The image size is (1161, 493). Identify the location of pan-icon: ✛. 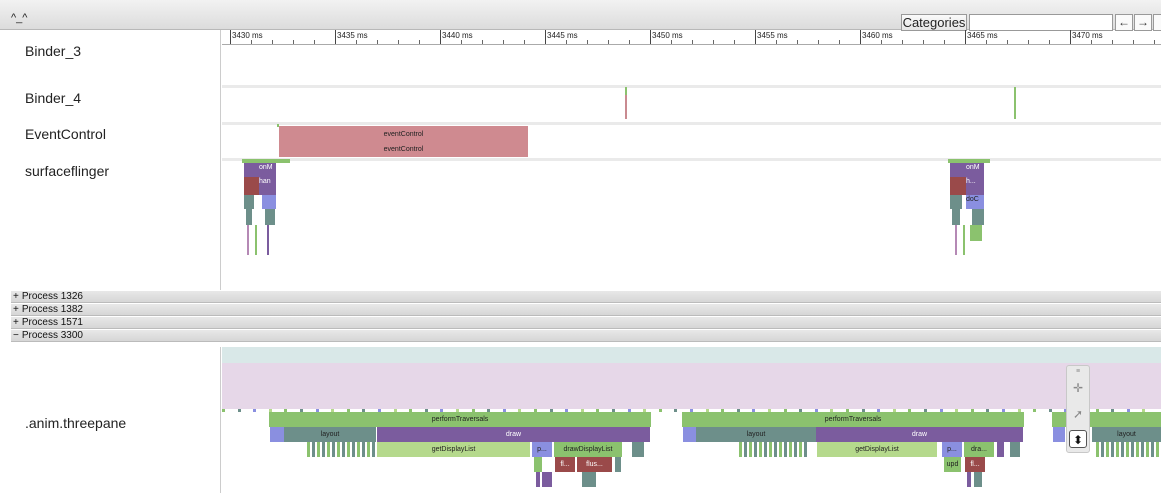
(1078, 388).